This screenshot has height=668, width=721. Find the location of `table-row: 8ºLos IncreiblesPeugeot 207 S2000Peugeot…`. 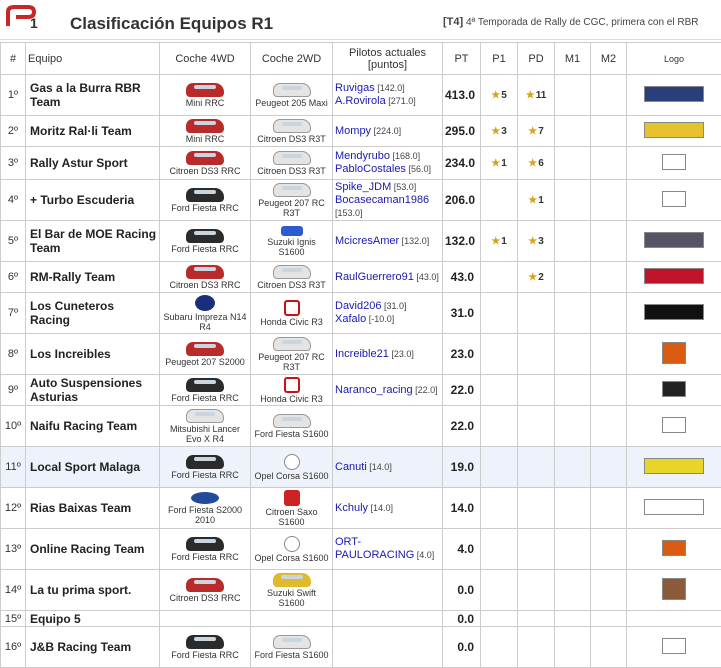

table-row: 8ºLos IncreiblesPeugeot 207 S2000Peugeot… is located at coordinates (361, 354).